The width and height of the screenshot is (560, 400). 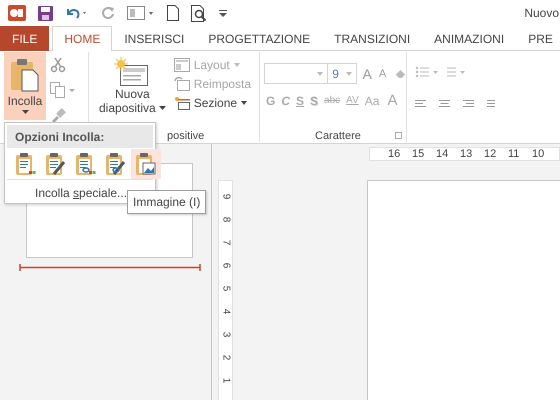 What do you see at coordinates (541, 13) in the screenshot?
I see `window-title: Nuovo` at bounding box center [541, 13].